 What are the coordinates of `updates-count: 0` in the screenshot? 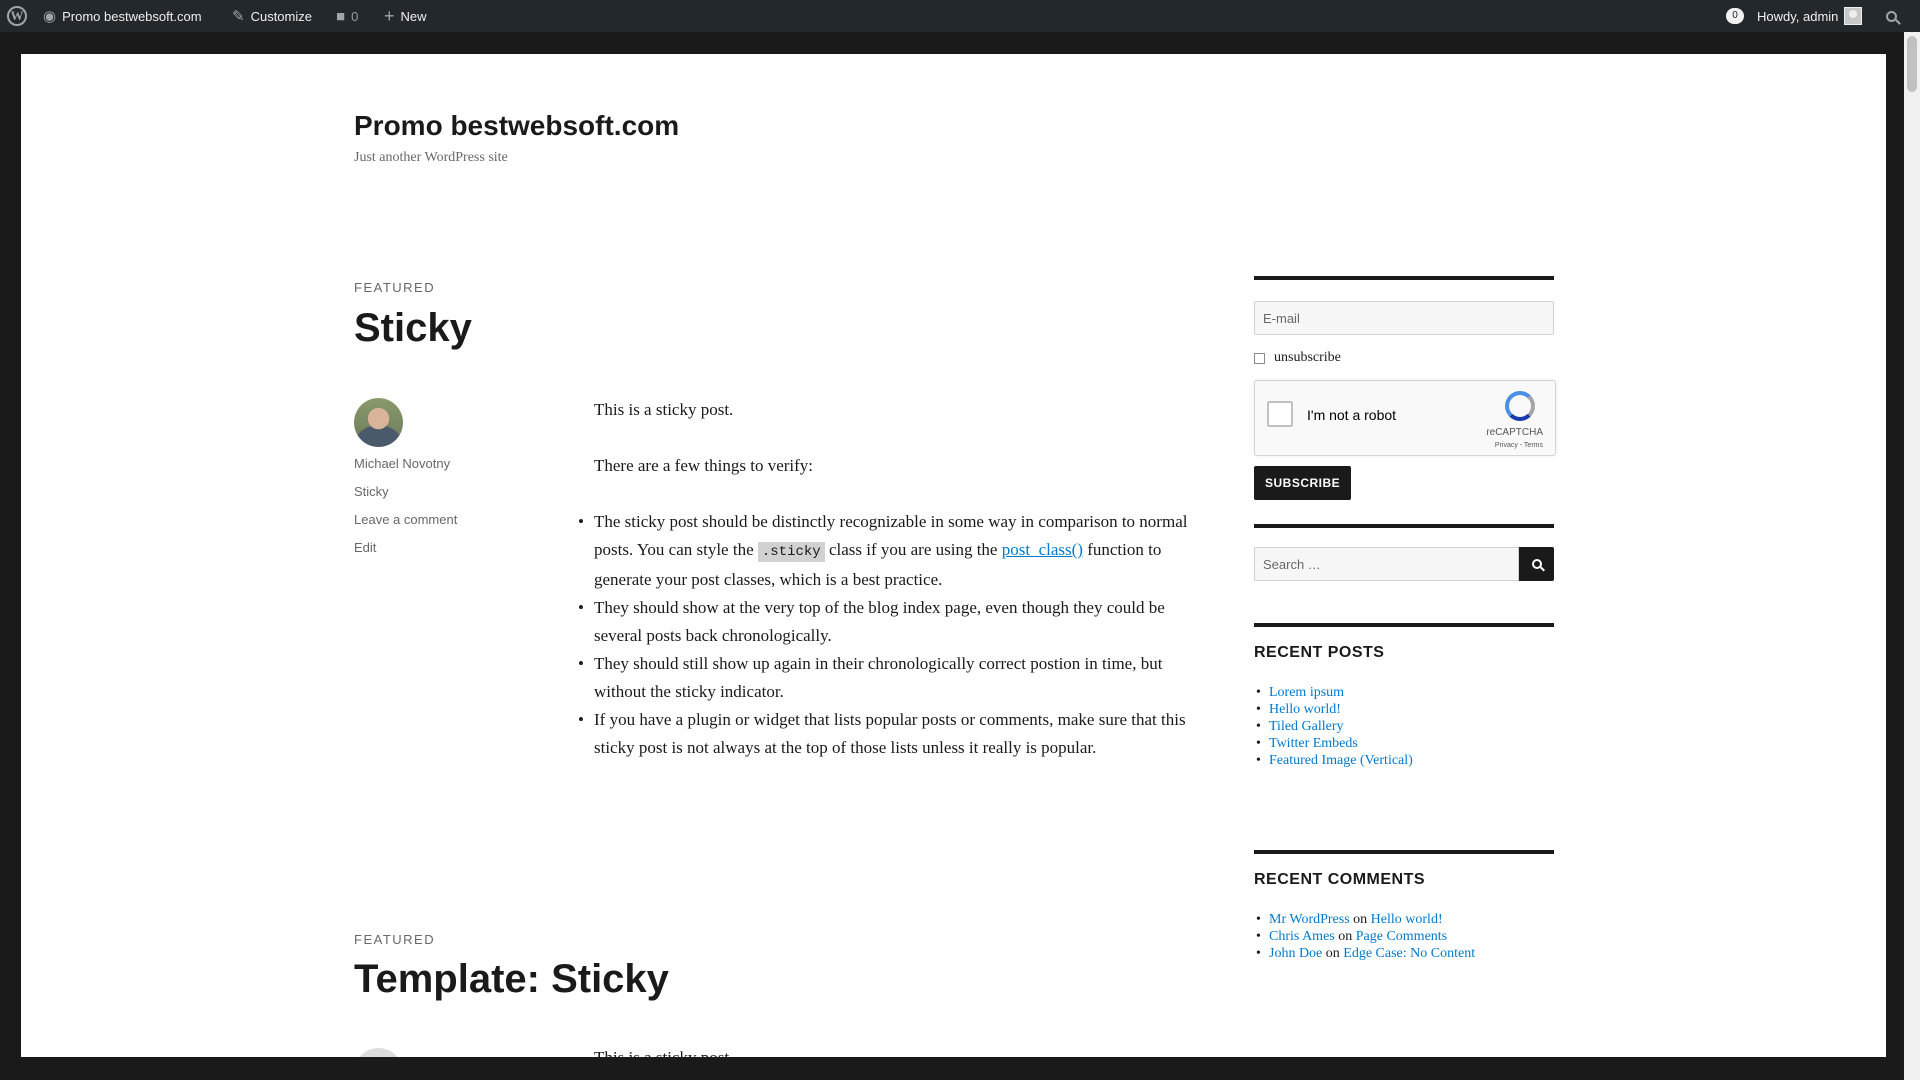 It's located at (1735, 16).